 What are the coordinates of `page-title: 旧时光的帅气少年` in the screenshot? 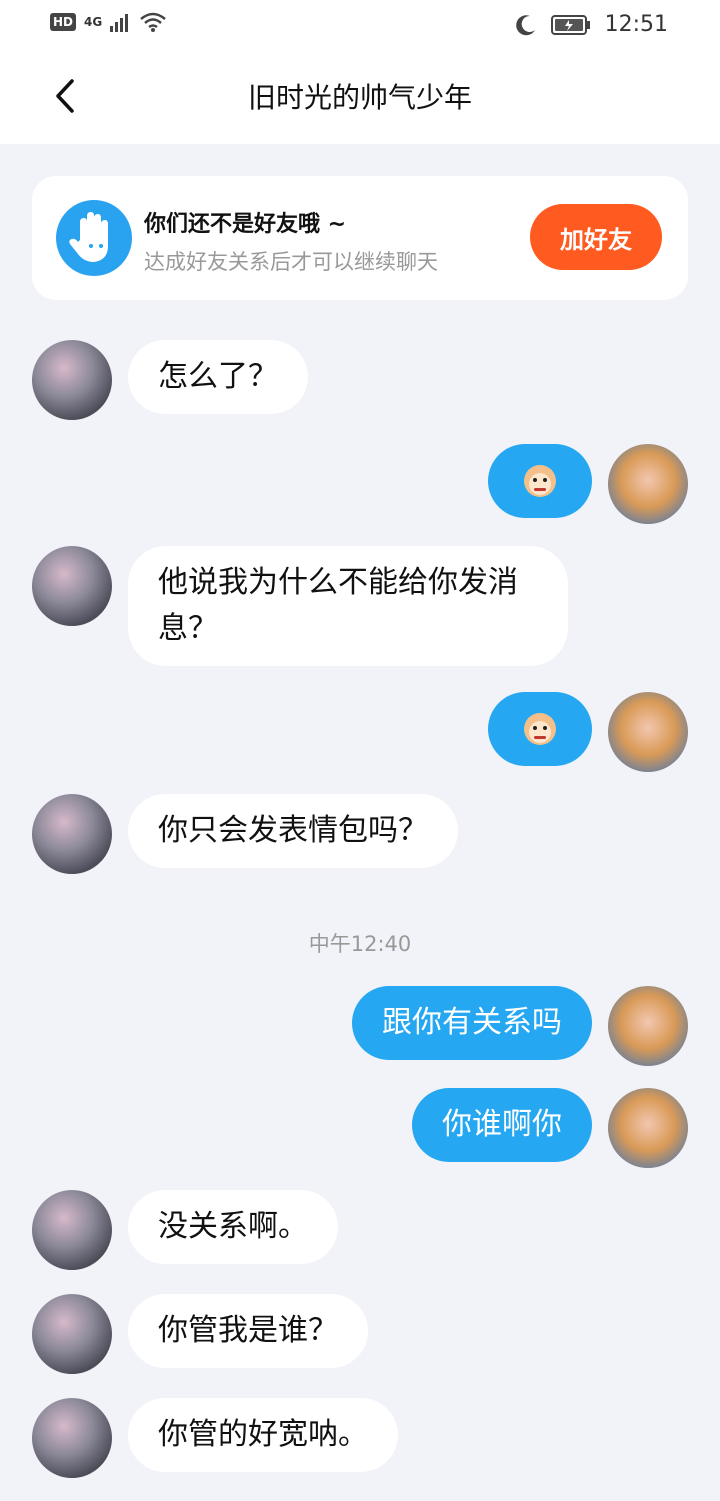 It's located at (359, 97).